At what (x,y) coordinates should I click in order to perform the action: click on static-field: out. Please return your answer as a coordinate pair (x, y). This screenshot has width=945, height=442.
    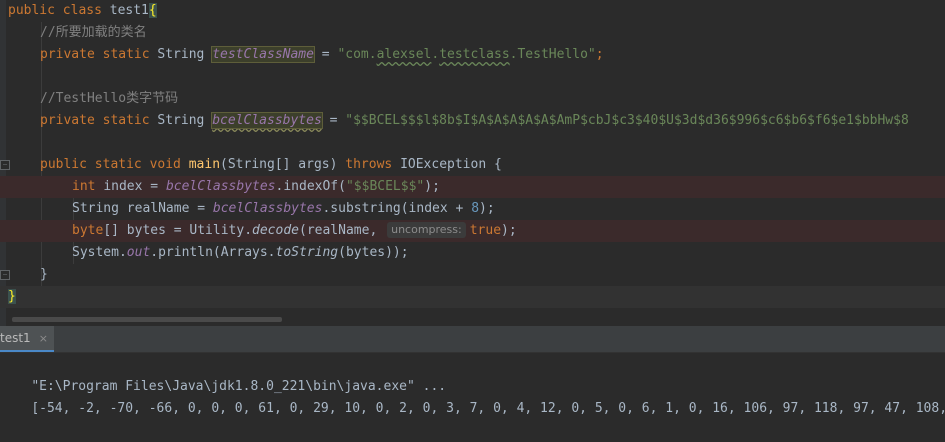
    Looking at the image, I should click on (138, 252).